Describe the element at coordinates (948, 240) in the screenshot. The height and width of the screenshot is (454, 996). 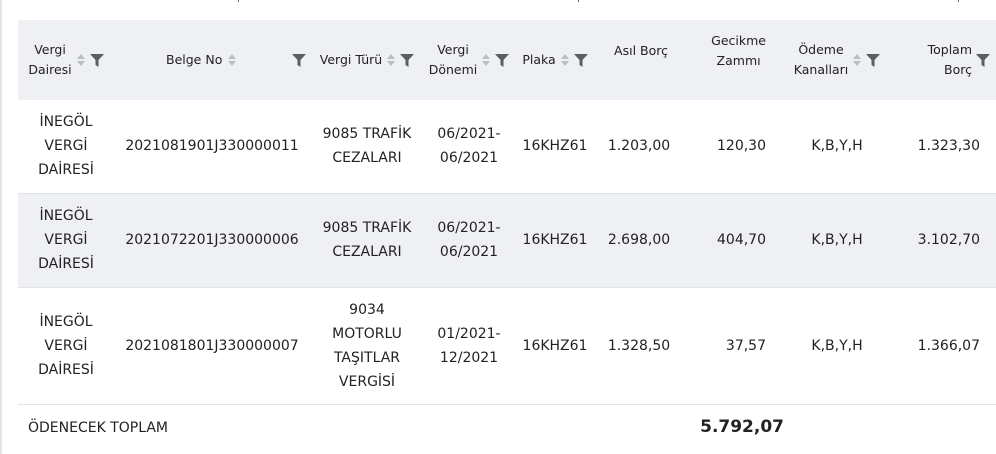
I see `cell-toplam-borc: 3.102,70` at that location.